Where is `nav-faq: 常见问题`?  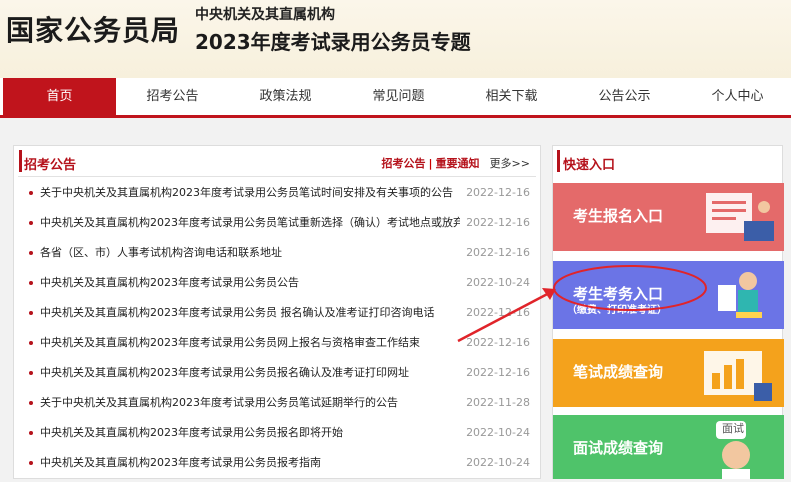 nav-faq: 常见问题 is located at coordinates (398, 96).